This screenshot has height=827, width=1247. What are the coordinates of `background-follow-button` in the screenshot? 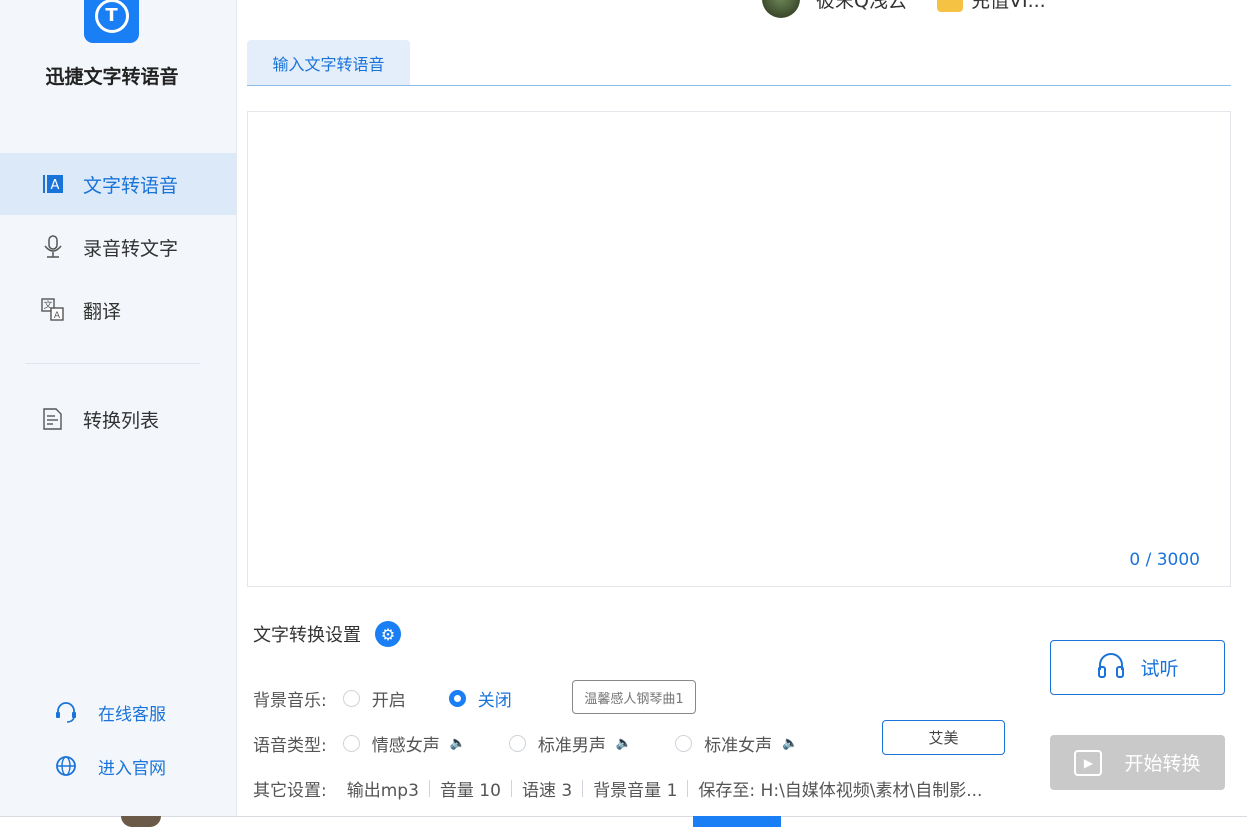 It's located at (737, 821).